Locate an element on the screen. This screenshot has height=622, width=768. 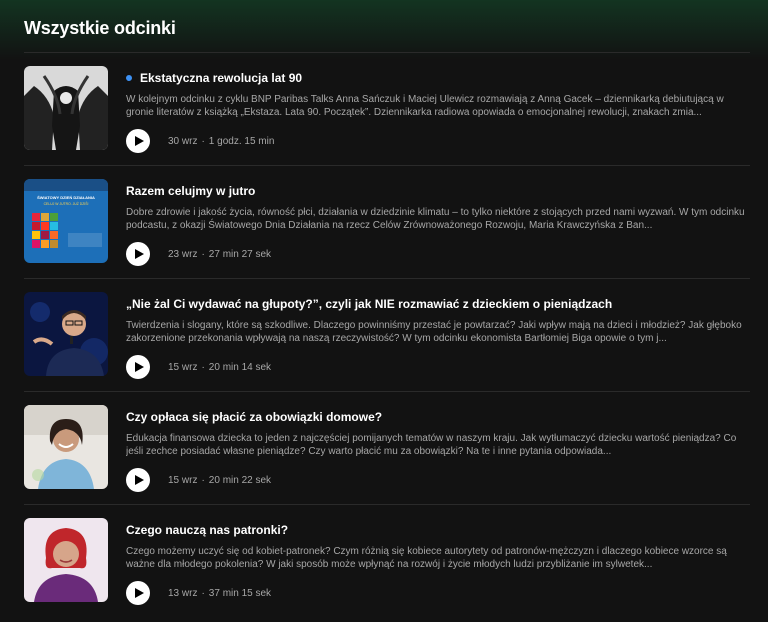
episode-title-text: Czego nauczą nas patronki? is located at coordinates (207, 530).